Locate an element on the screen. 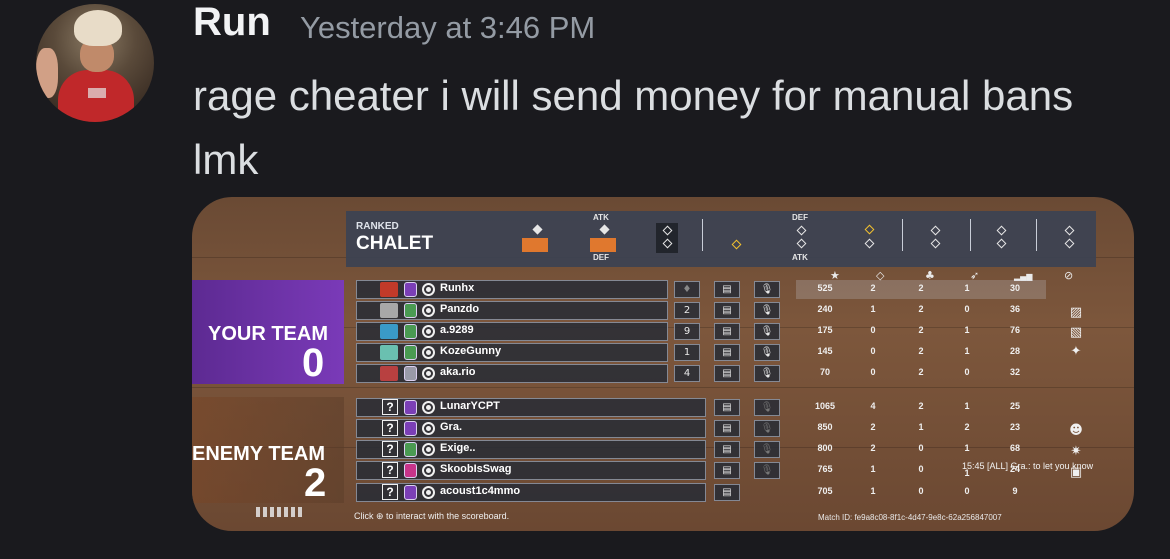 The image size is (1170, 559). badge-icon: 1 is located at coordinates (687, 352).